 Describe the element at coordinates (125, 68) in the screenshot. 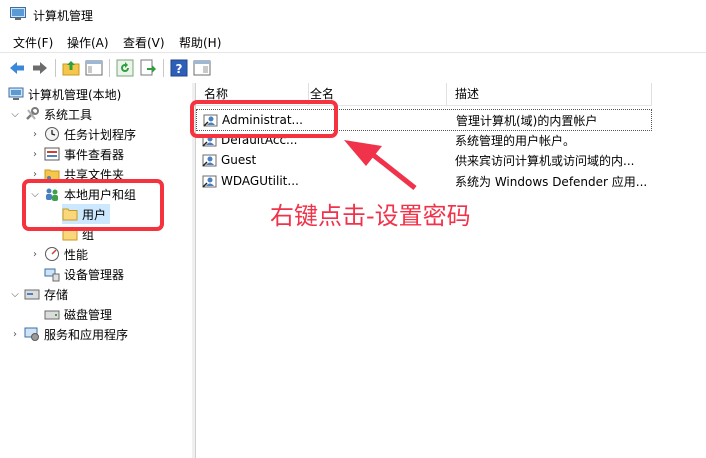

I see `refresh-icon` at that location.